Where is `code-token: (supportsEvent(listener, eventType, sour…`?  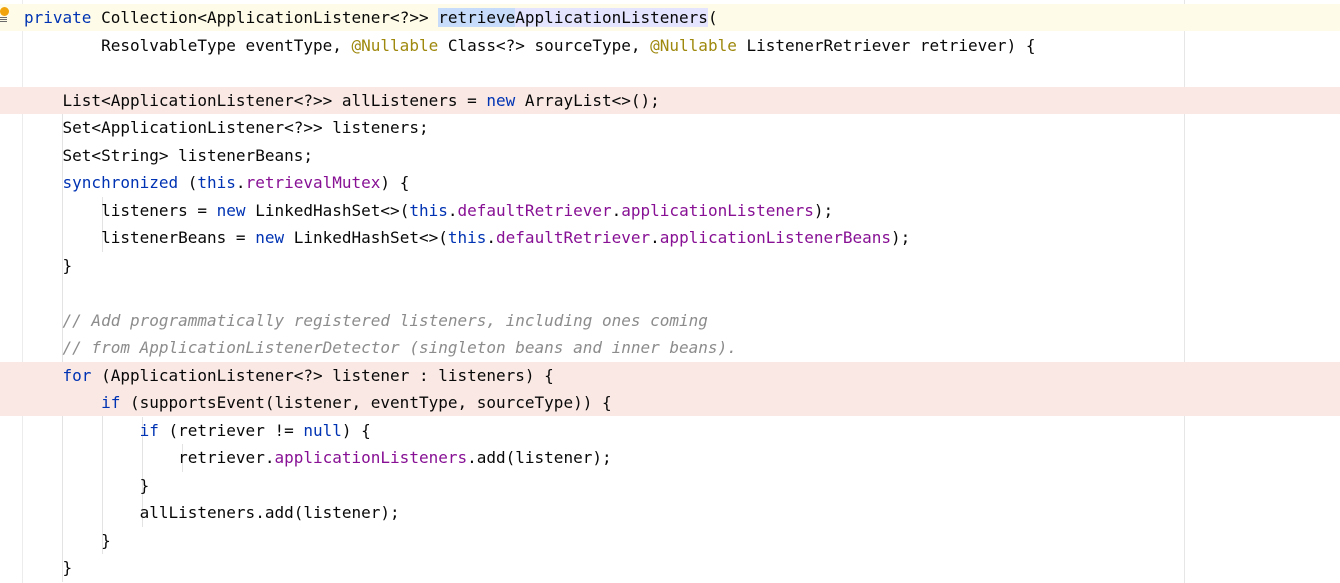 code-token: (supportsEvent(listener, eventType, sour… is located at coordinates (366, 402).